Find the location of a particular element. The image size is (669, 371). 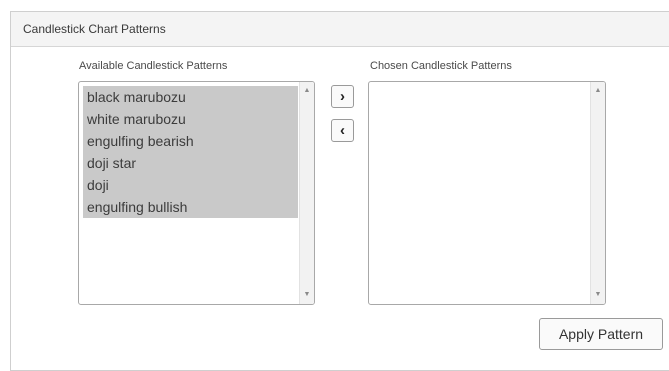

apply-pattern-button: Apply Pattern is located at coordinates (601, 334).